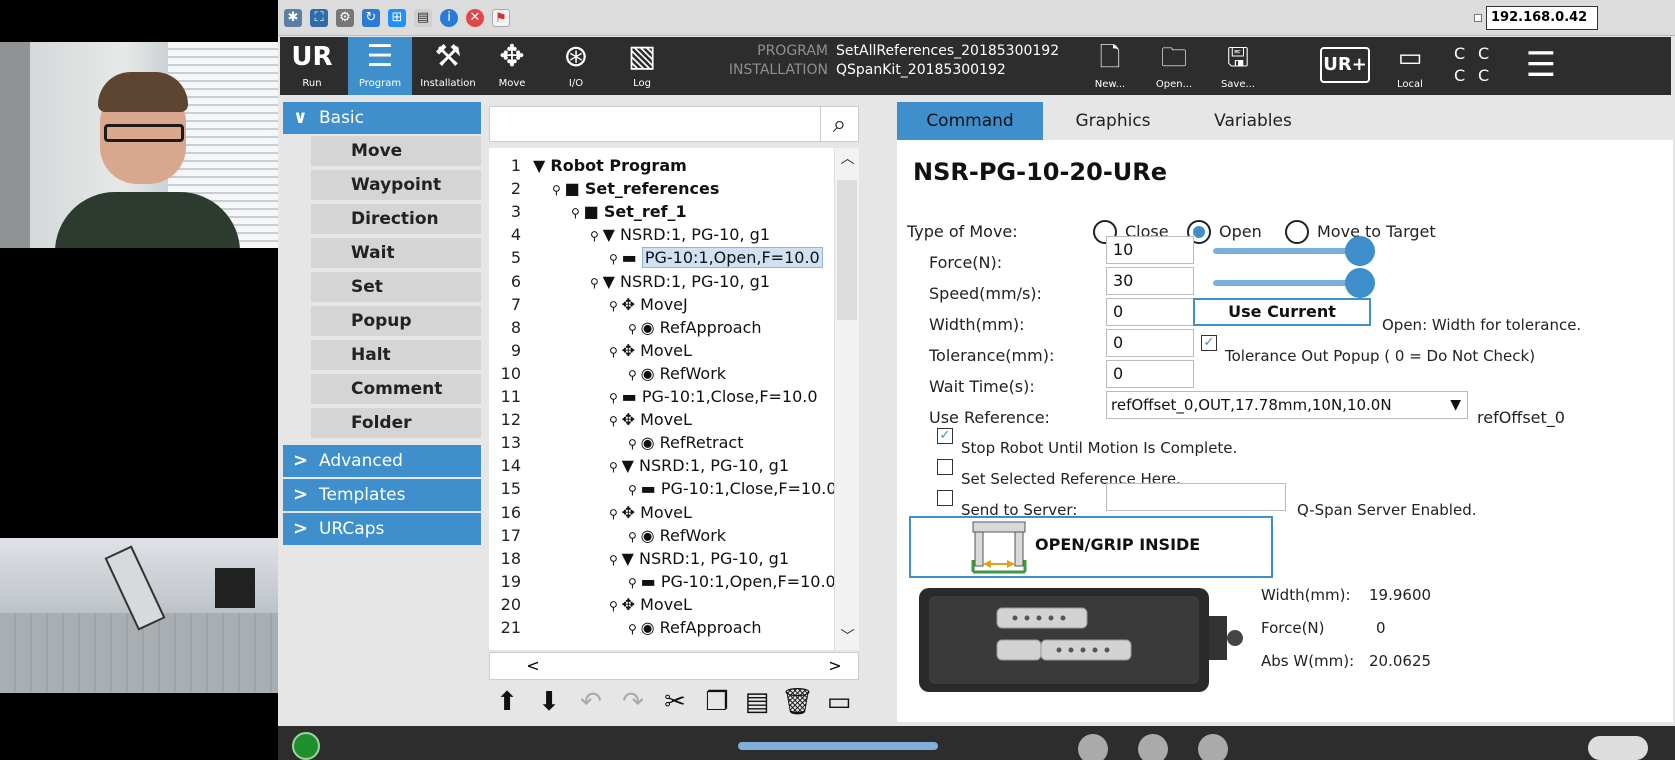 This screenshot has height=760, width=1675. Describe the element at coordinates (1153, 747) in the screenshot. I see `step-icon` at that location.